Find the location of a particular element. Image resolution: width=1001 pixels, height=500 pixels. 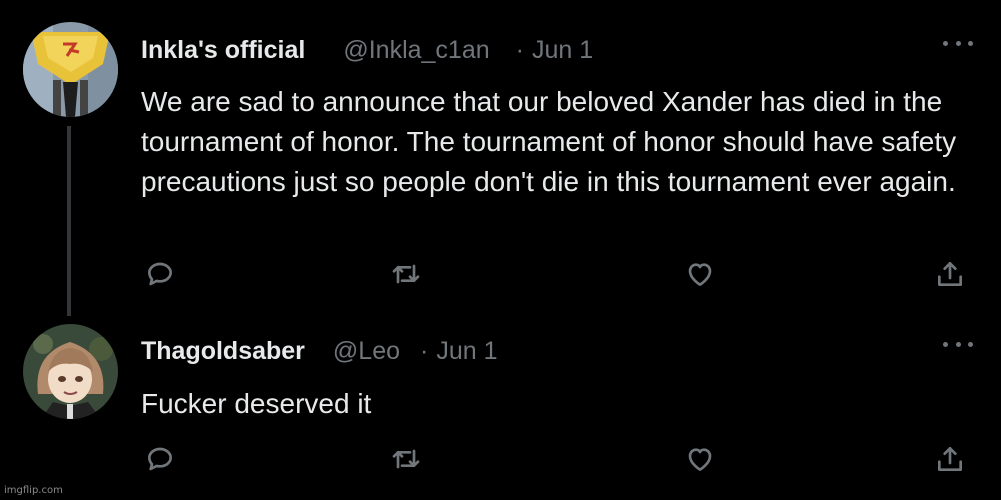

display-name: Thagoldsaber is located at coordinates (223, 351).